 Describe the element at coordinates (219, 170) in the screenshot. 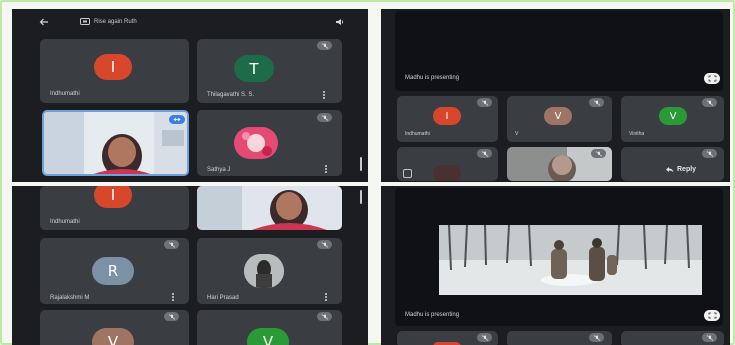

I see `participant-name: Sathya J` at that location.